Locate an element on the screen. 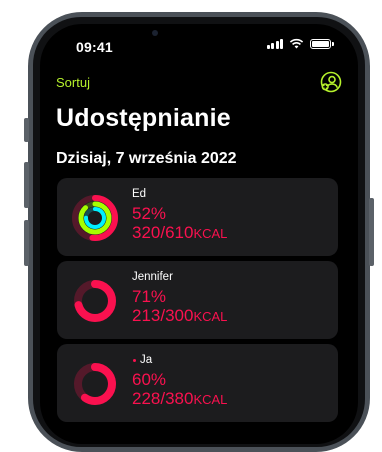 Image resolution: width=382 pixels, height=452 pixels. move-calories: 213/300KCAL is located at coordinates (179, 316).